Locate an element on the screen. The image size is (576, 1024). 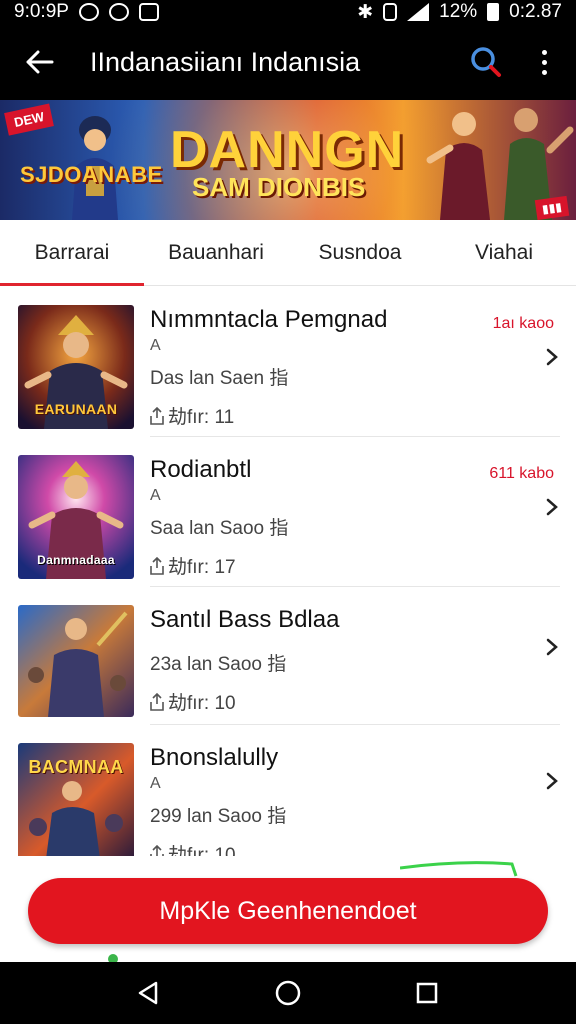
item-count: 劫fır: 17 is located at coordinates (202, 567).